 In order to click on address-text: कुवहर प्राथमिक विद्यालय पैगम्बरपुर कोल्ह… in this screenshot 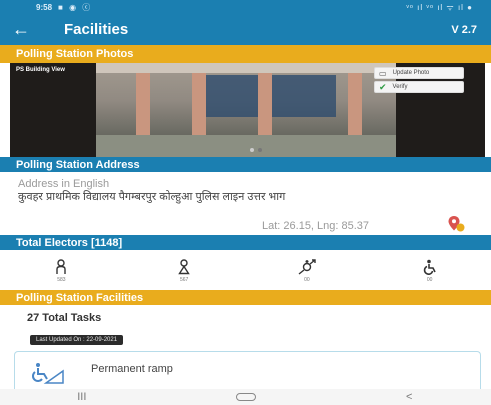, I will do `click(152, 197)`.